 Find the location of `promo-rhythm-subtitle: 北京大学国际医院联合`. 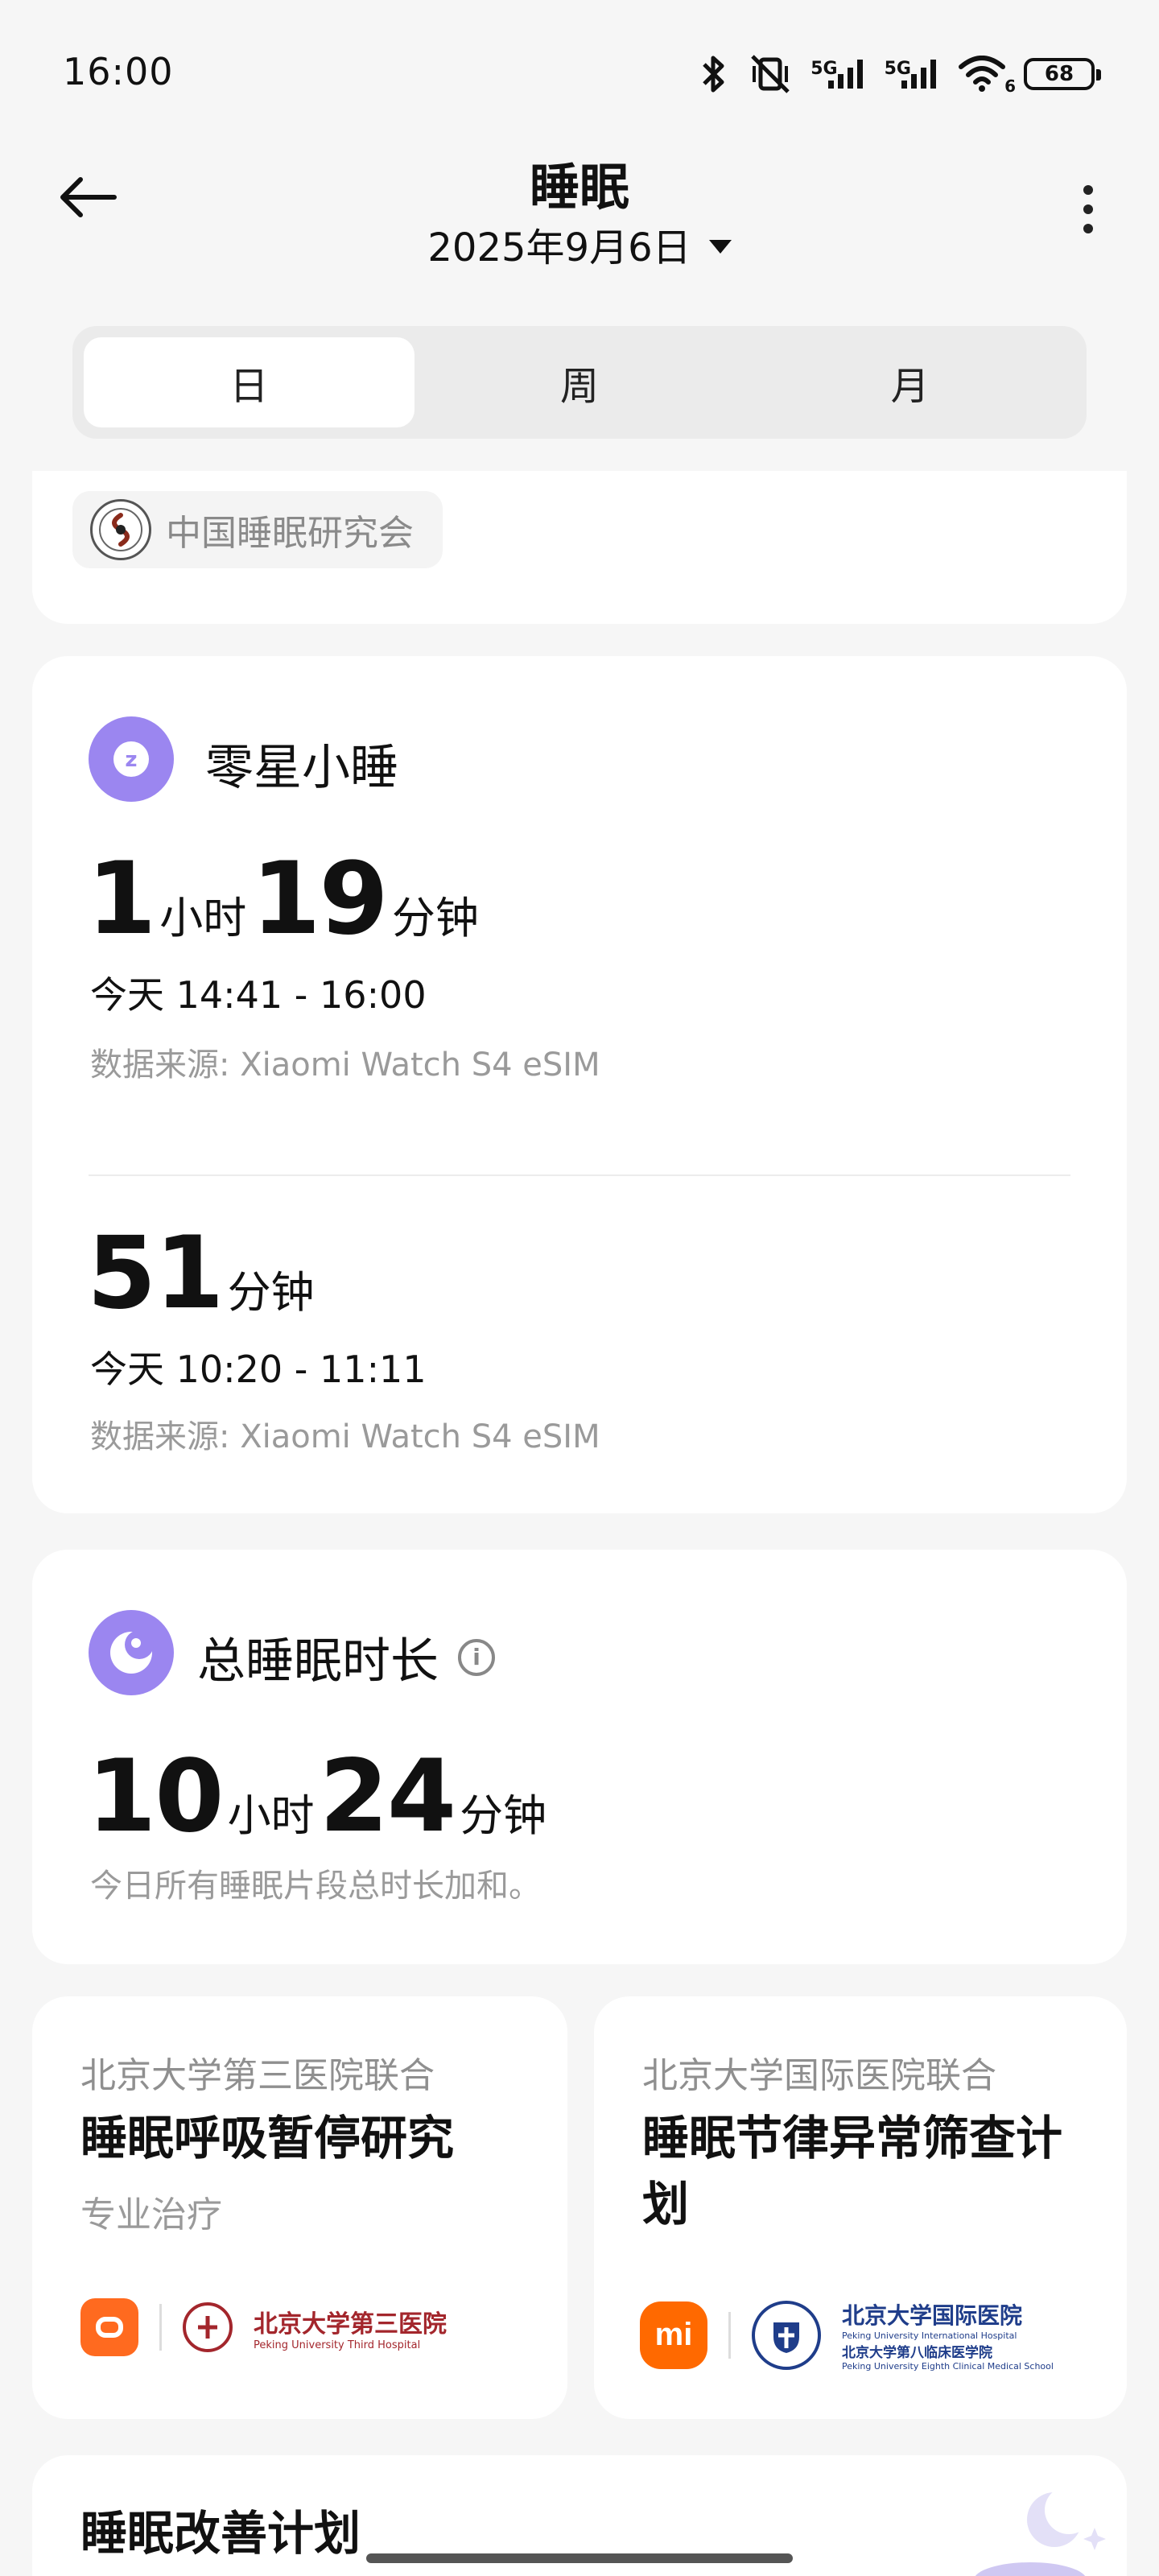

promo-rhythm-subtitle: 北京大学国际医院联合 is located at coordinates (819, 2075).